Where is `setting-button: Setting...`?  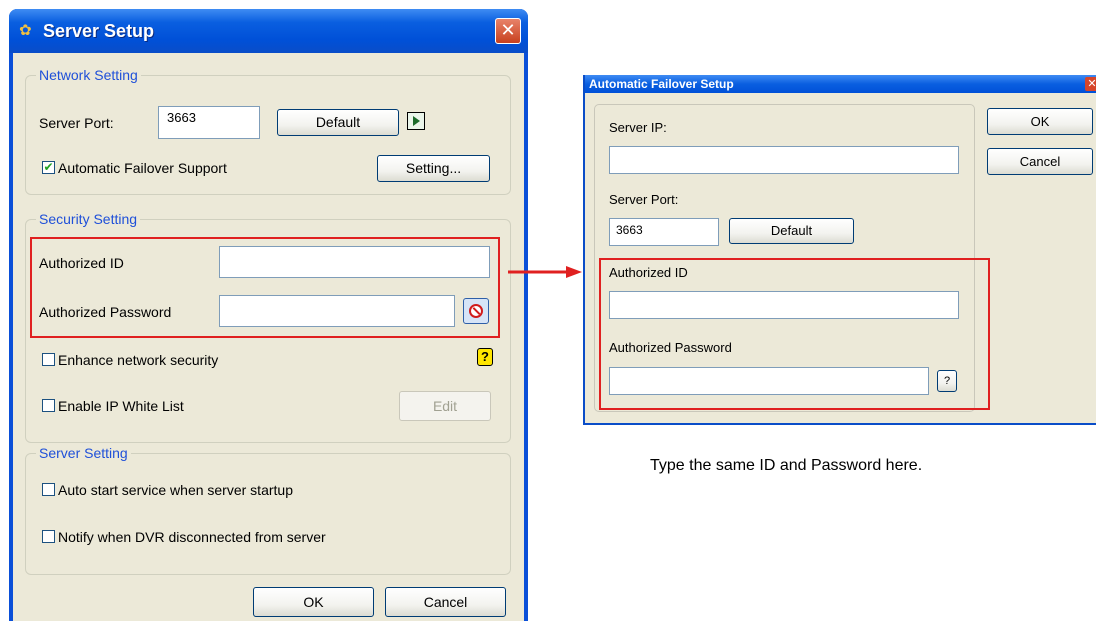 setting-button: Setting... is located at coordinates (433, 168).